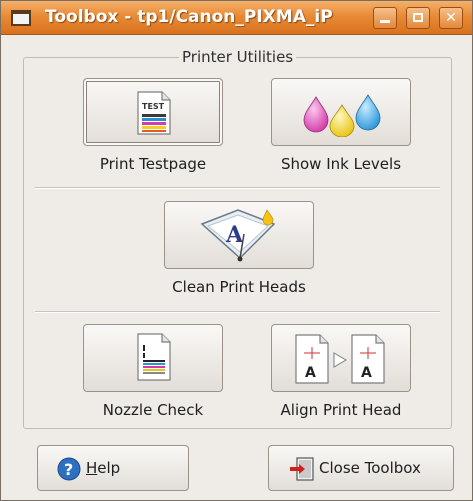 The image size is (473, 501). What do you see at coordinates (189, 17) in the screenshot?
I see `window-title: Toolbox - tp1/Canon_PIXMA_iP` at bounding box center [189, 17].